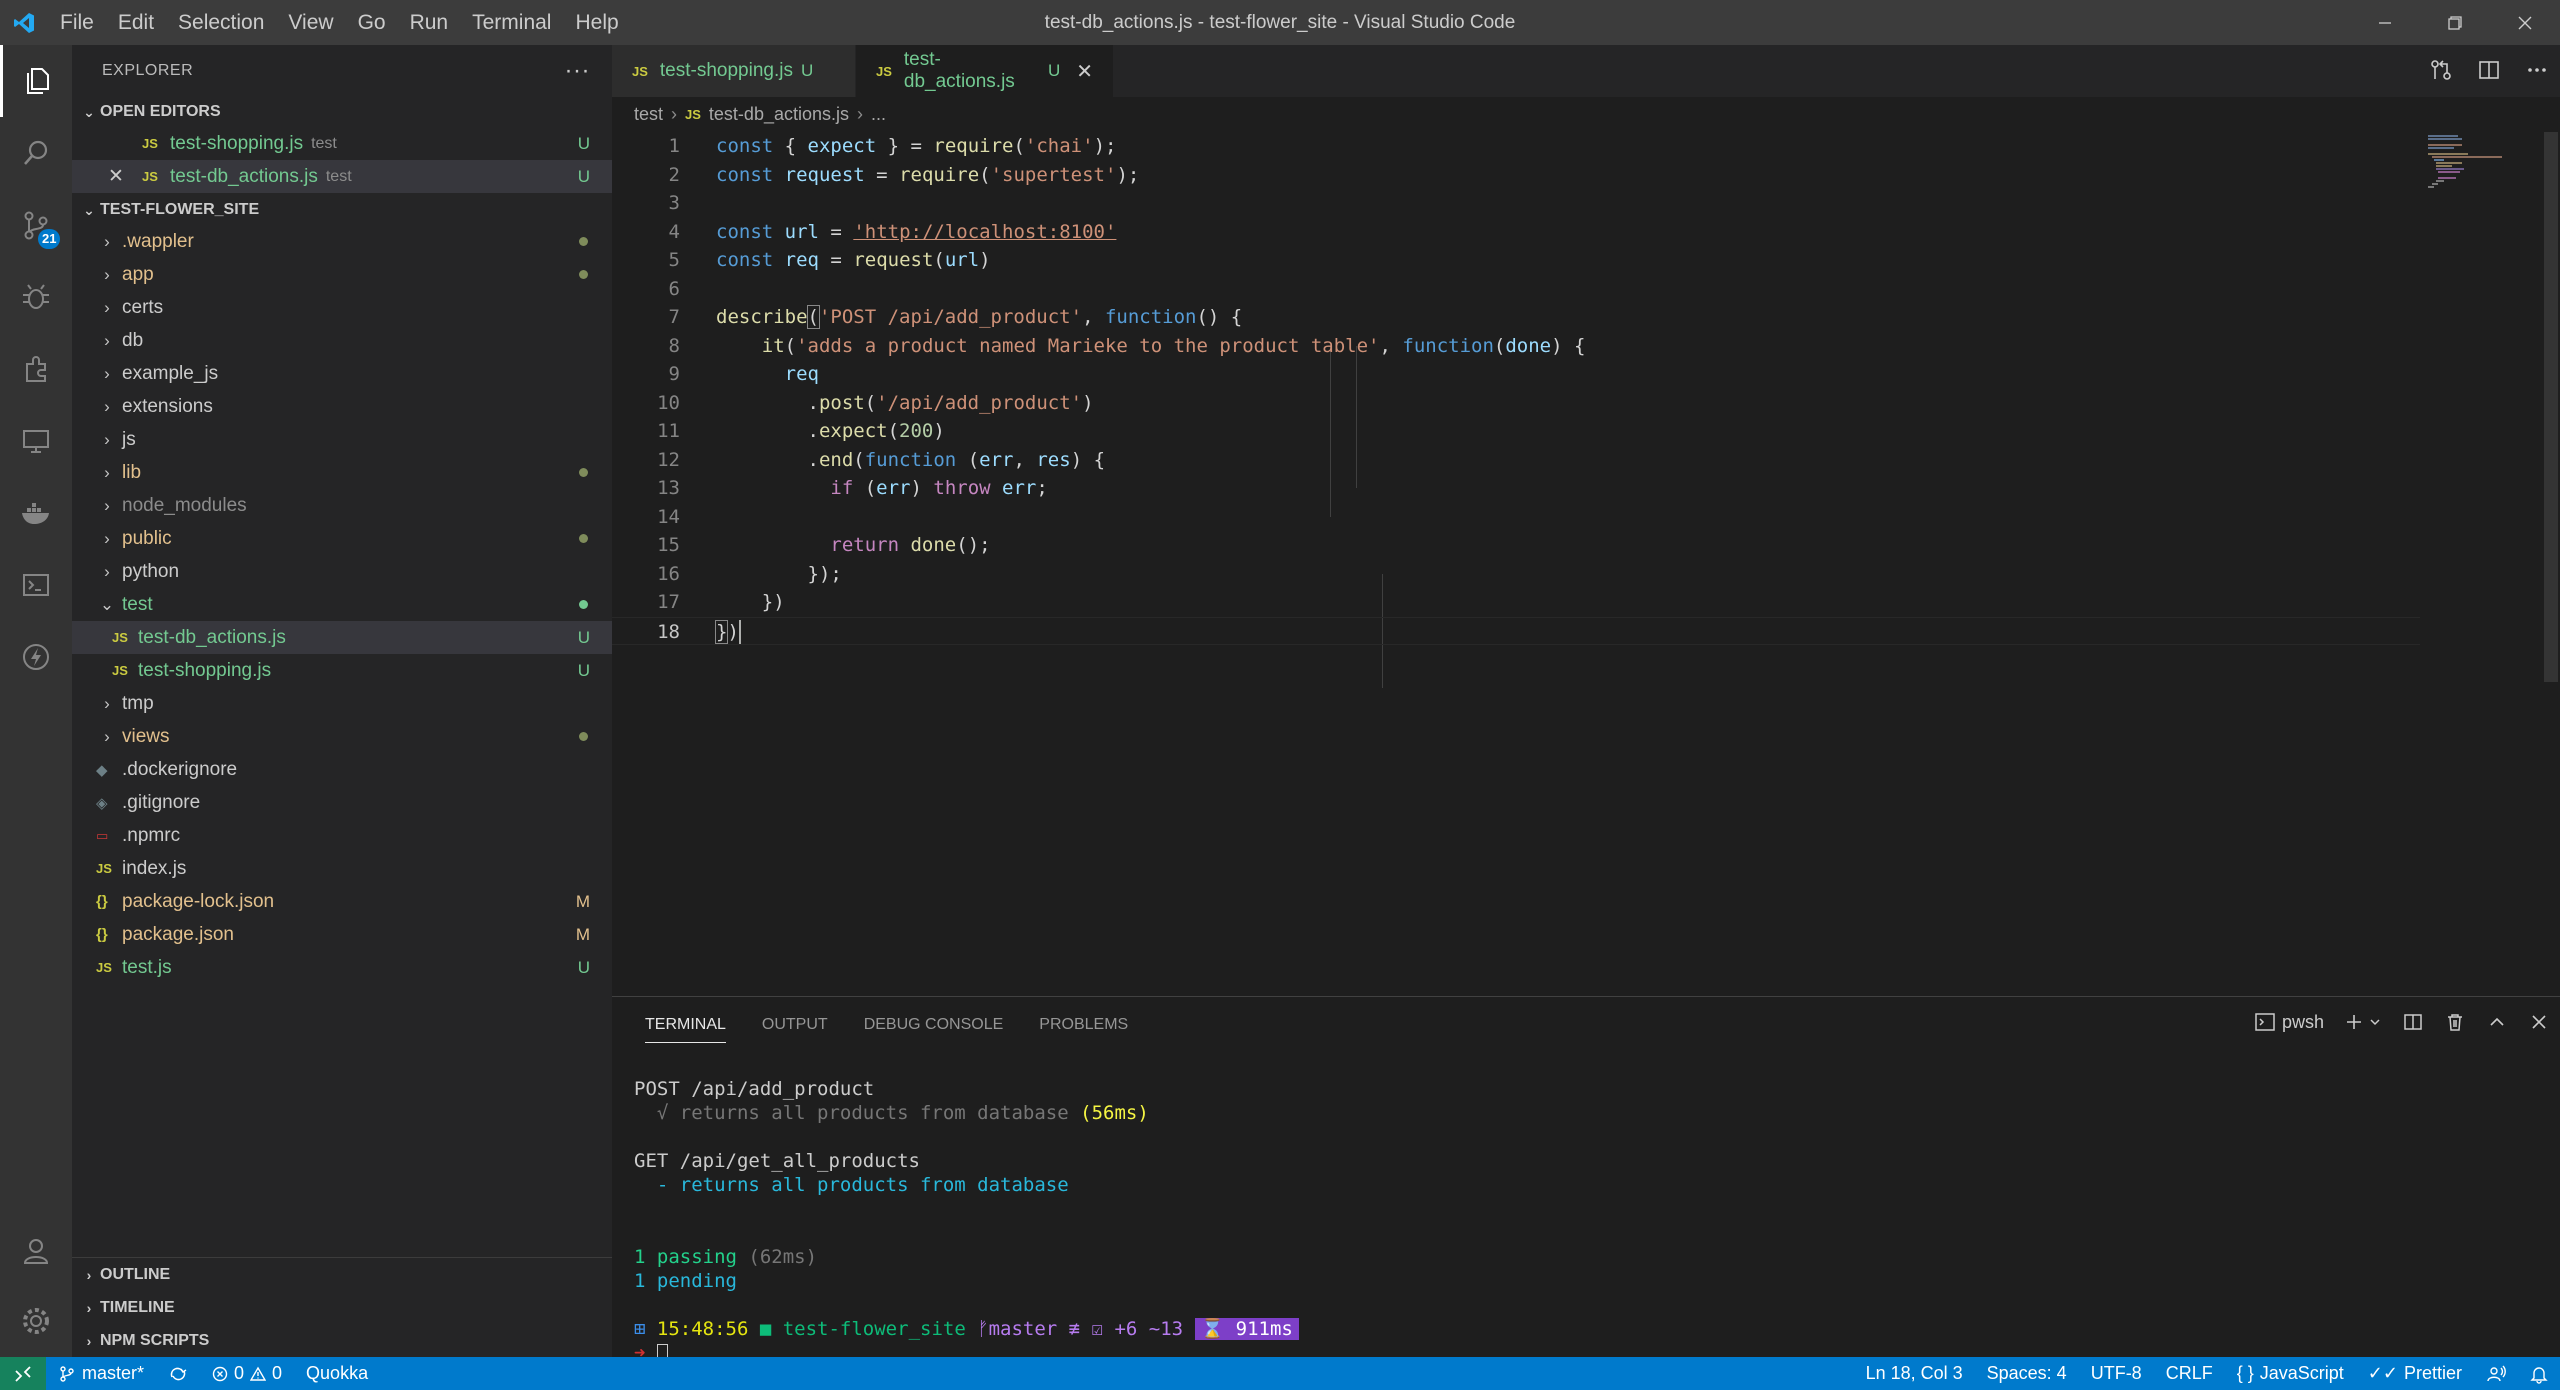 The height and width of the screenshot is (1390, 2560). Describe the element at coordinates (2302, 1021) in the screenshot. I see `shell-name: pwsh` at that location.